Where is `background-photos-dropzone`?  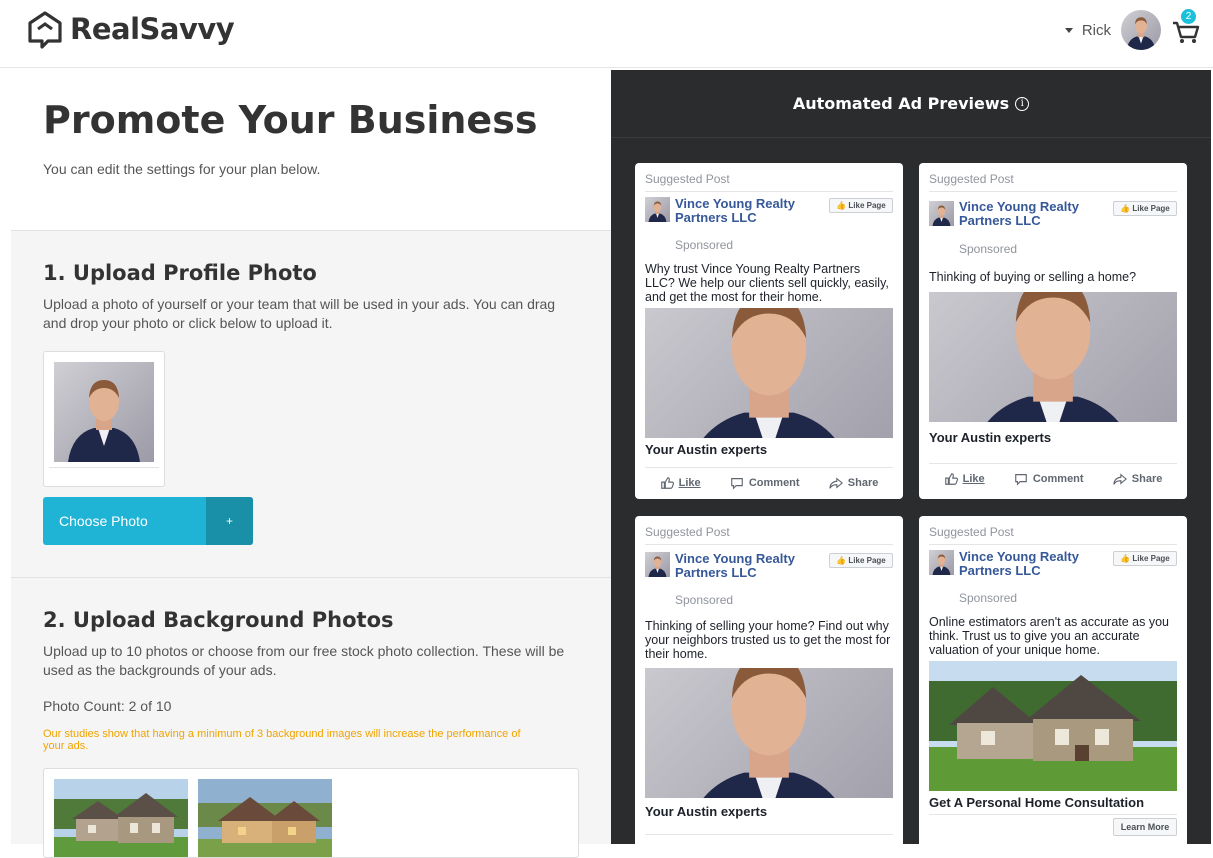 background-photos-dropzone is located at coordinates (311, 813).